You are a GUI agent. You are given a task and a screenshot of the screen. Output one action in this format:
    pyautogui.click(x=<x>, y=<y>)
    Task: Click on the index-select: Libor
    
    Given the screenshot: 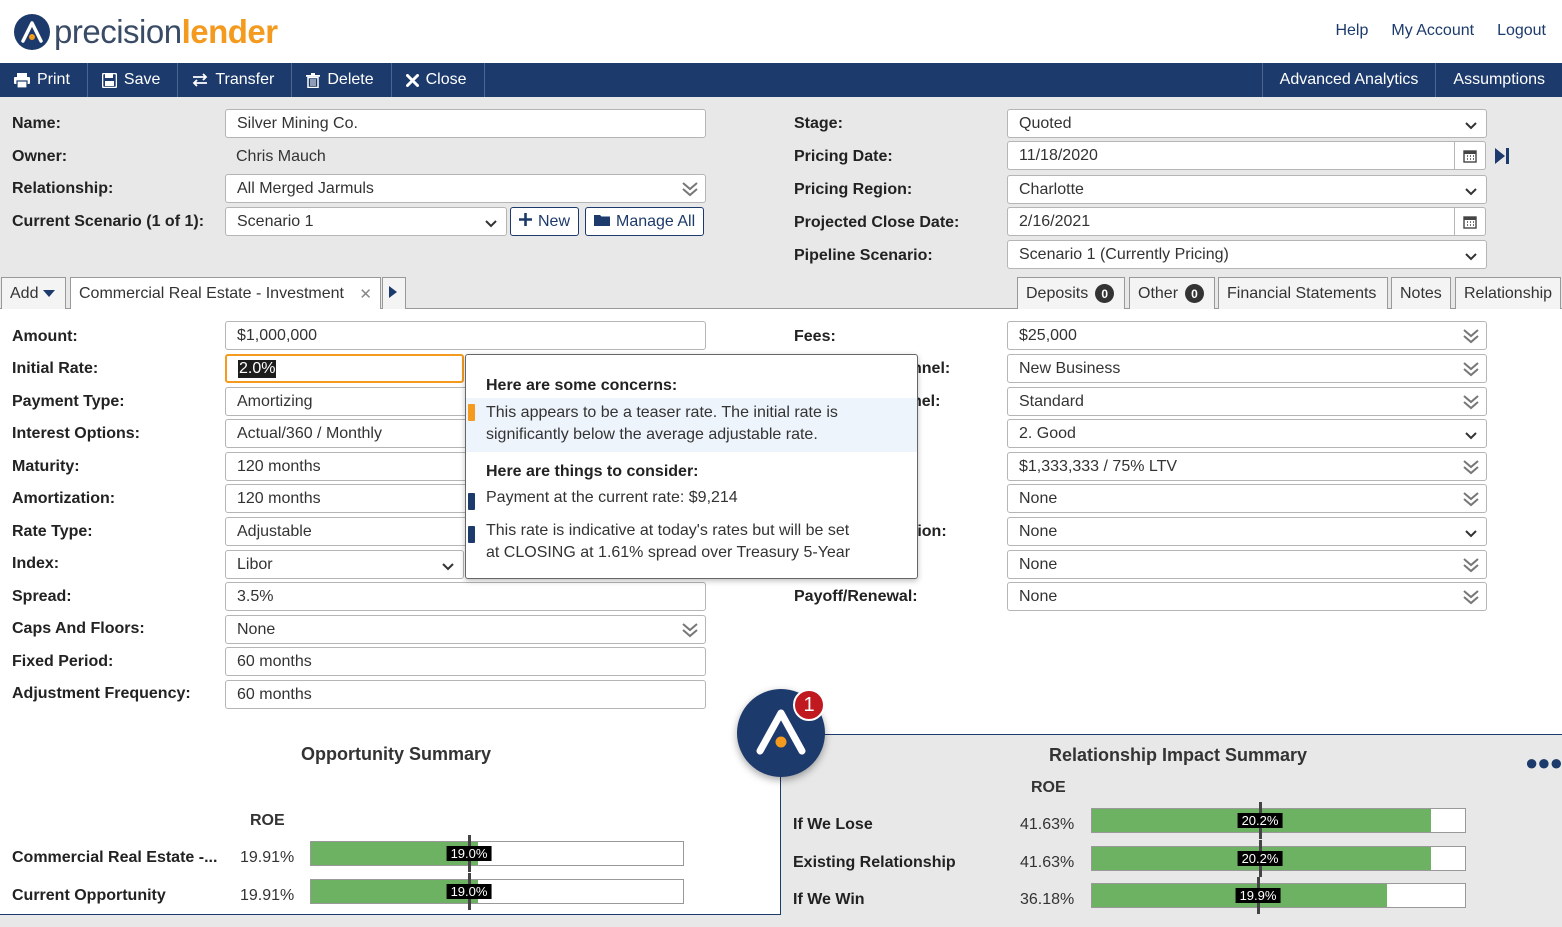 What is the action you would take?
    pyautogui.click(x=344, y=564)
    